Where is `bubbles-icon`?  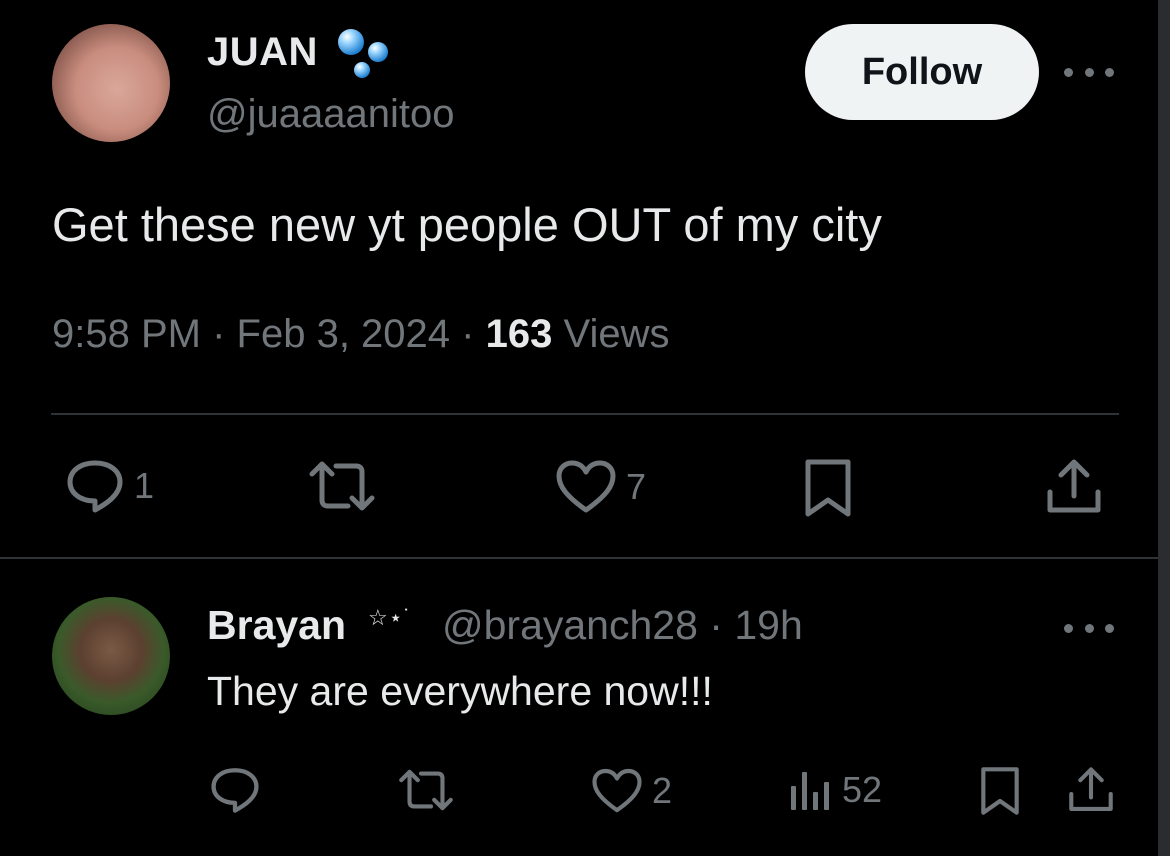 bubbles-icon is located at coordinates (363, 53).